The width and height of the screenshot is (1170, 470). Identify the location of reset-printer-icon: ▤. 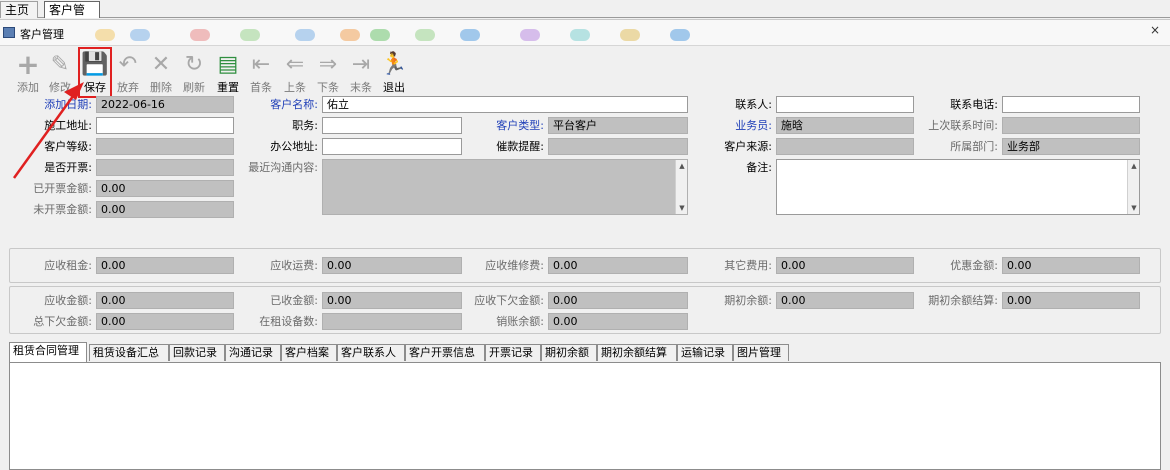
(228, 64).